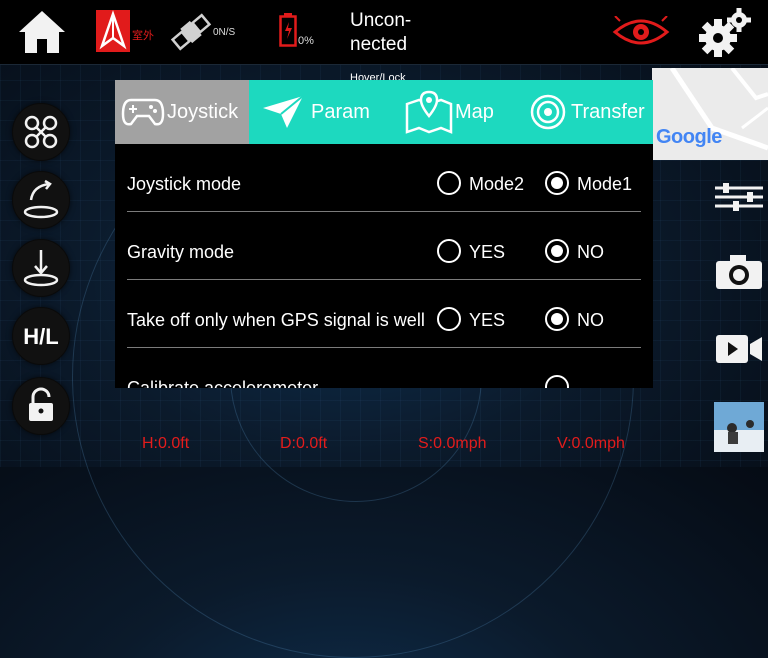 This screenshot has height=658, width=768. Describe the element at coordinates (710, 114) in the screenshot. I see `map-thumbnail: Google` at that location.